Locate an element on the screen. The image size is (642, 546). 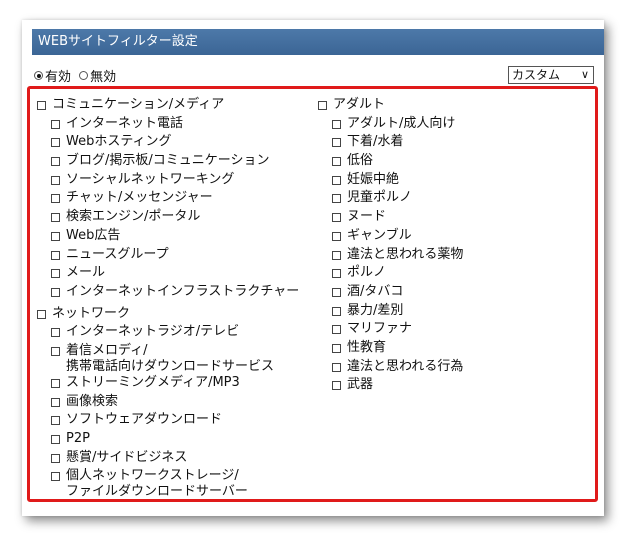
filter-option: ニュースグループ is located at coordinates (177, 256).